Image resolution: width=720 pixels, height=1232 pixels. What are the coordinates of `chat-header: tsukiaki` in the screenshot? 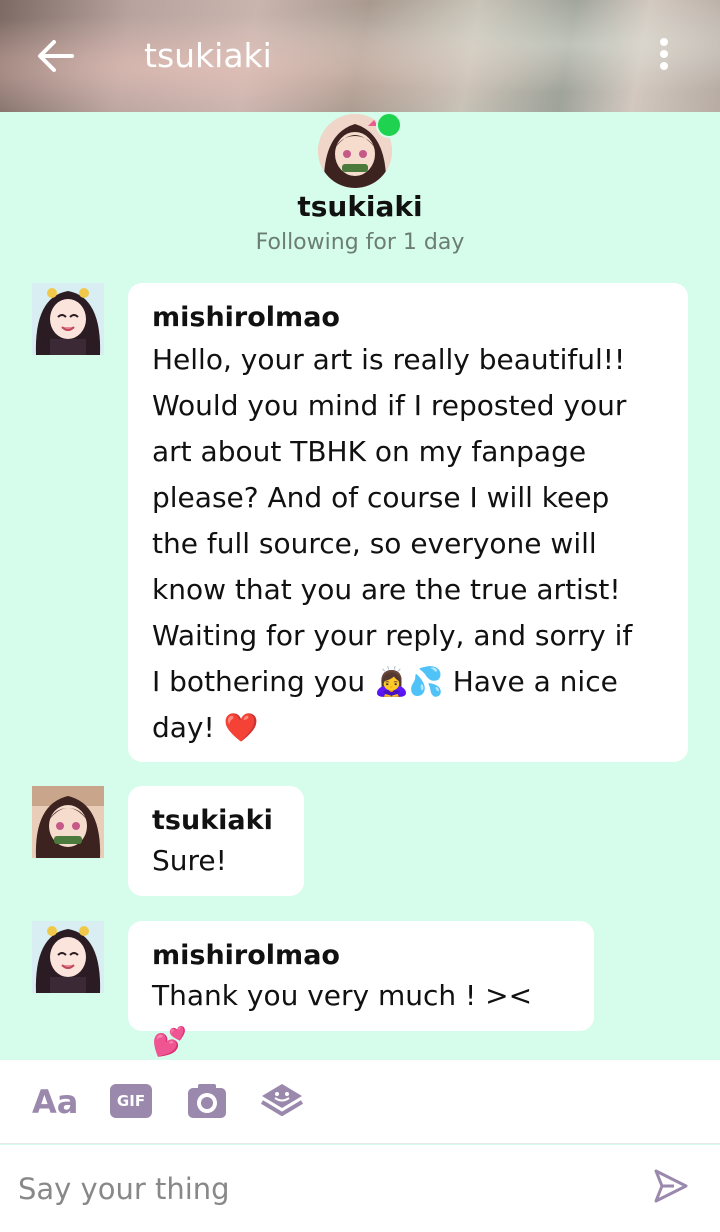 It's located at (360, 56).